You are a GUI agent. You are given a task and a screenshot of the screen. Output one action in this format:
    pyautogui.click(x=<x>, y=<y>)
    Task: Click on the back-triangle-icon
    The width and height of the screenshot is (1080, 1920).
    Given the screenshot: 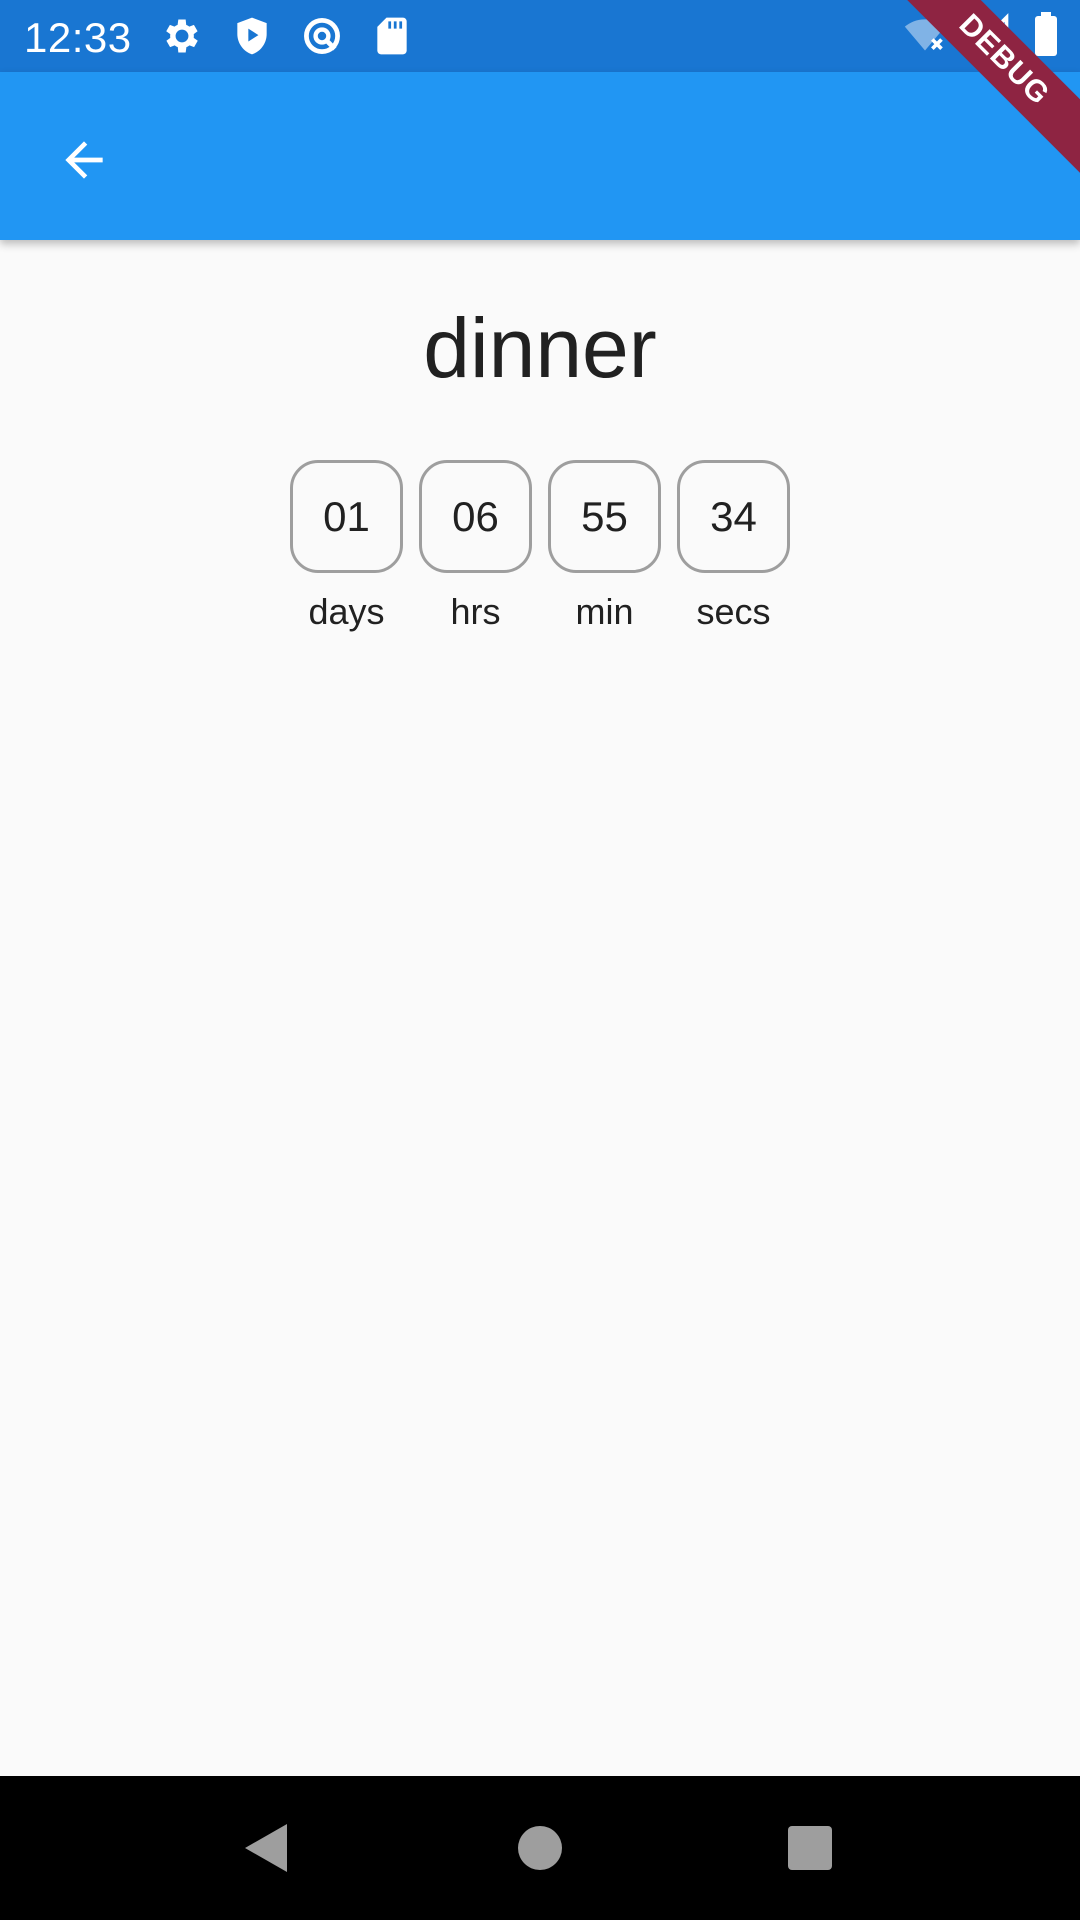 What is the action you would take?
    pyautogui.click(x=266, y=1848)
    